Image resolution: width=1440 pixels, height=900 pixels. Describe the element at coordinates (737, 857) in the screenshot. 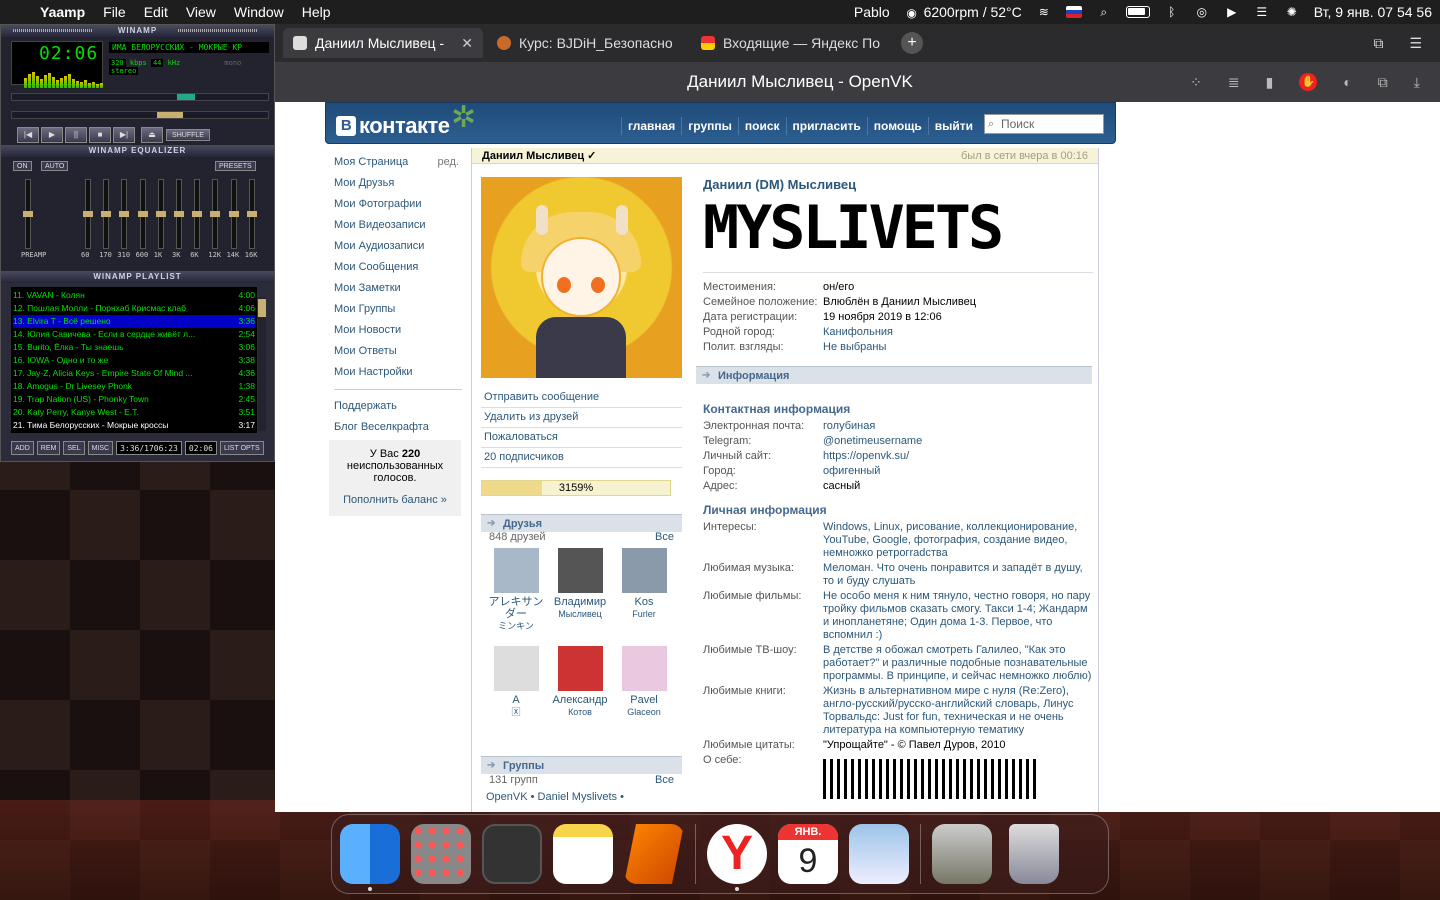

I see `yandex-browser-icon: Y` at that location.